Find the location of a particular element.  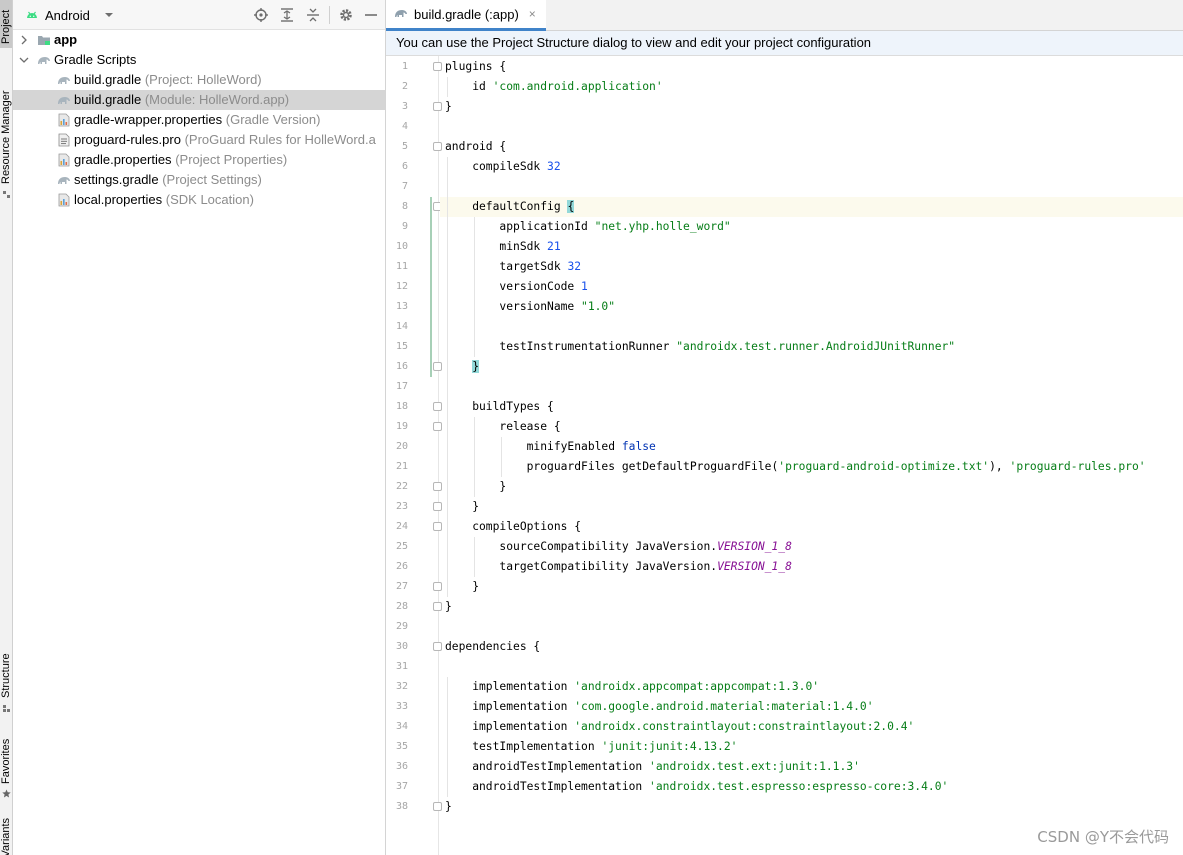

tree-item: build.gradle (Project: HolleWord) is located at coordinates (199, 80).